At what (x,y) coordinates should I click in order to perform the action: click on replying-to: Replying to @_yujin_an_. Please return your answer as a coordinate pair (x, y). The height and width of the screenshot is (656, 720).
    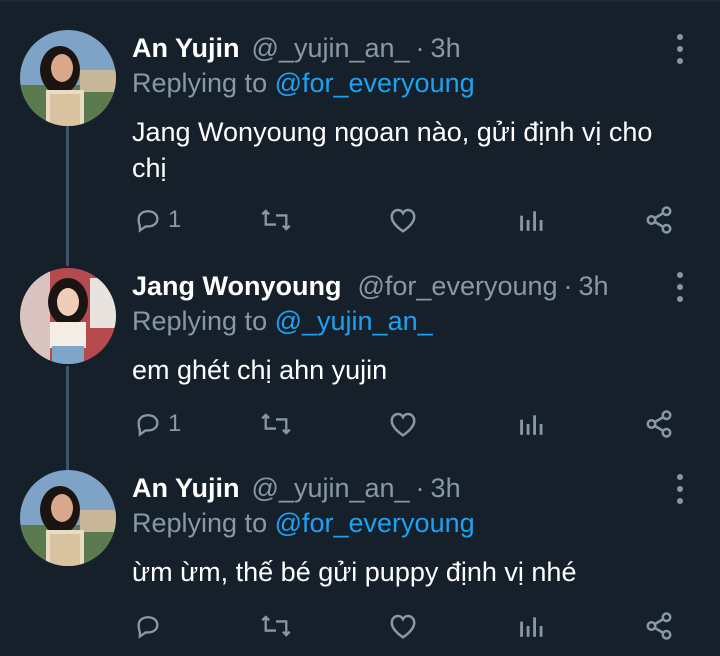
    Looking at the image, I should click on (282, 321).